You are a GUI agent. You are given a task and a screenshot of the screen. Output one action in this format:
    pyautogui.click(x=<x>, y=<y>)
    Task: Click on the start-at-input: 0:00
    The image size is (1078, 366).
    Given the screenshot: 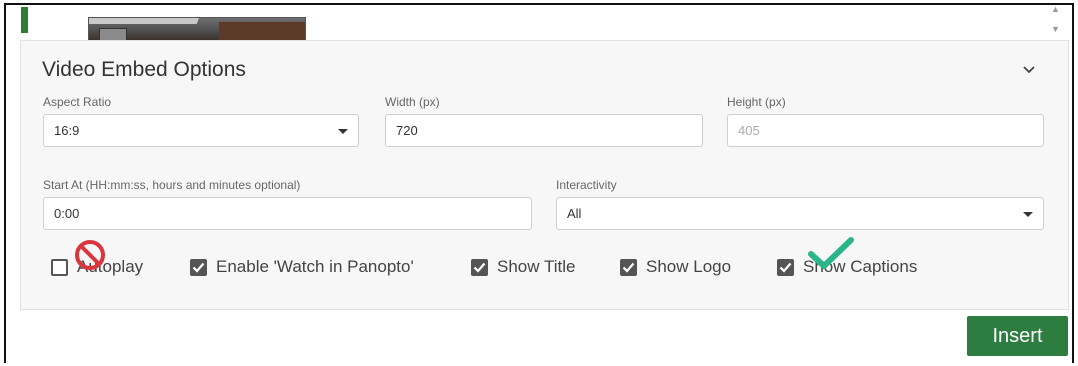 What is the action you would take?
    pyautogui.click(x=287, y=213)
    